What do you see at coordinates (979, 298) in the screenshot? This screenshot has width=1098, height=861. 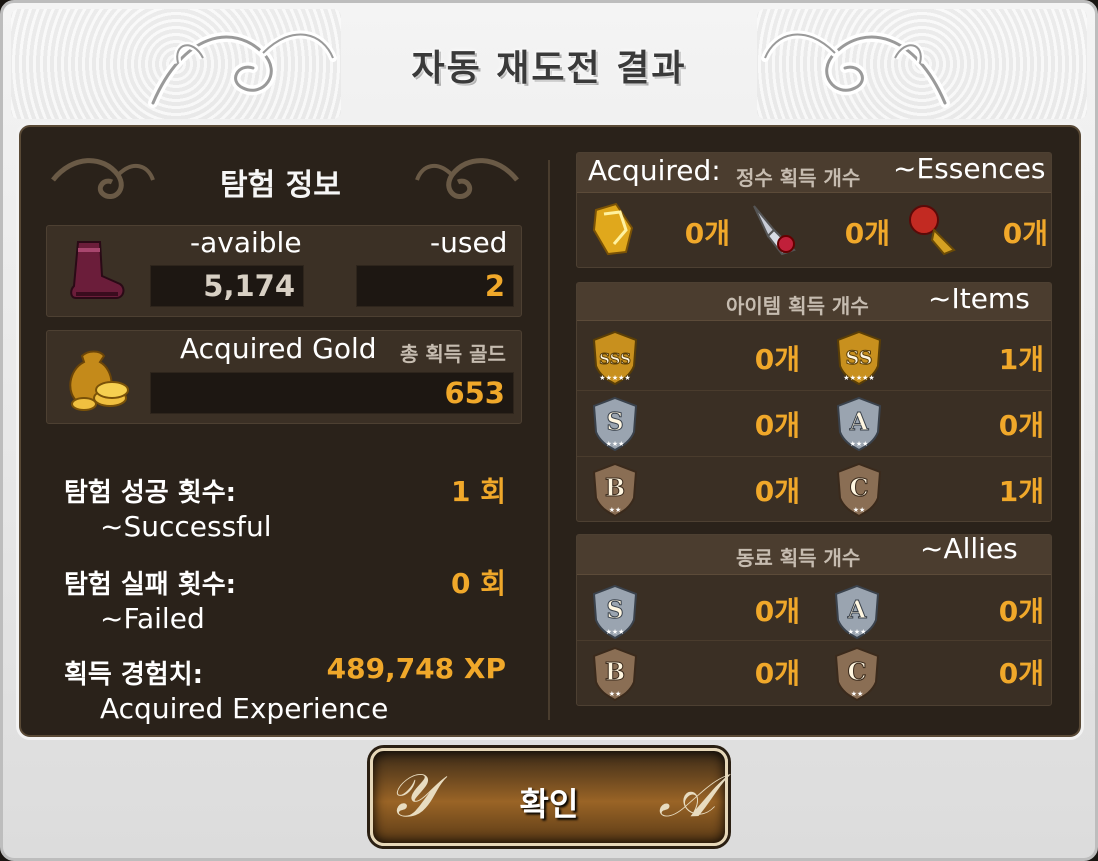 I see `items-title-en: ~Items` at bounding box center [979, 298].